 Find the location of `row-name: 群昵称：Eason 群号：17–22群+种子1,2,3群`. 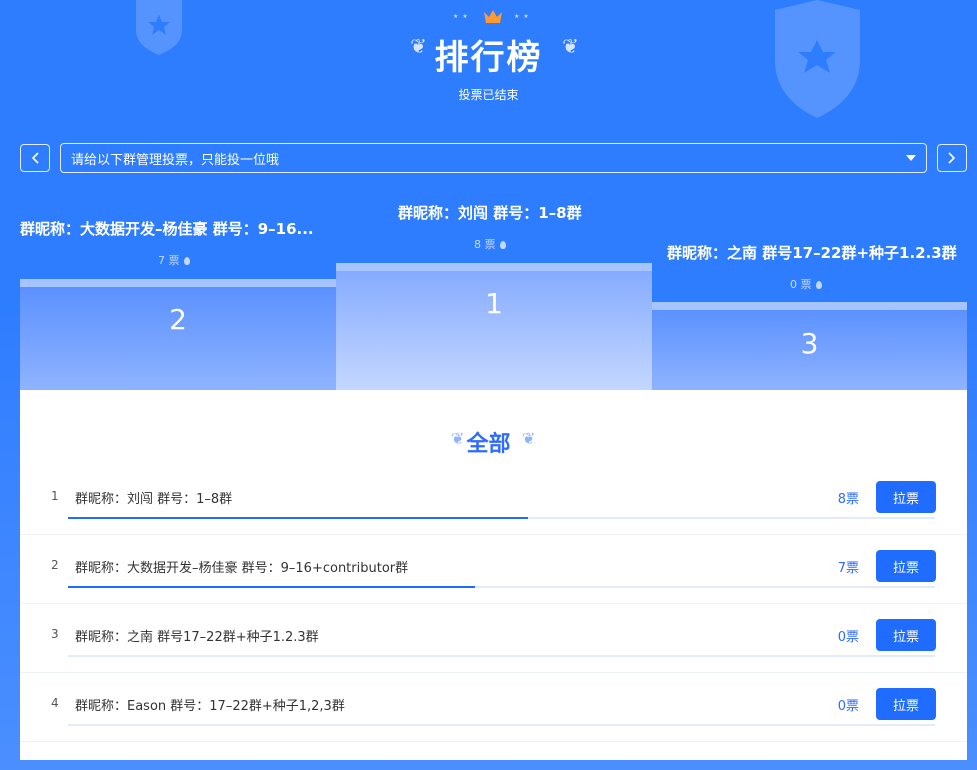

row-name: 群昵称：Eason 群号：17–22群+种子1,2,3群 is located at coordinates (210, 706).